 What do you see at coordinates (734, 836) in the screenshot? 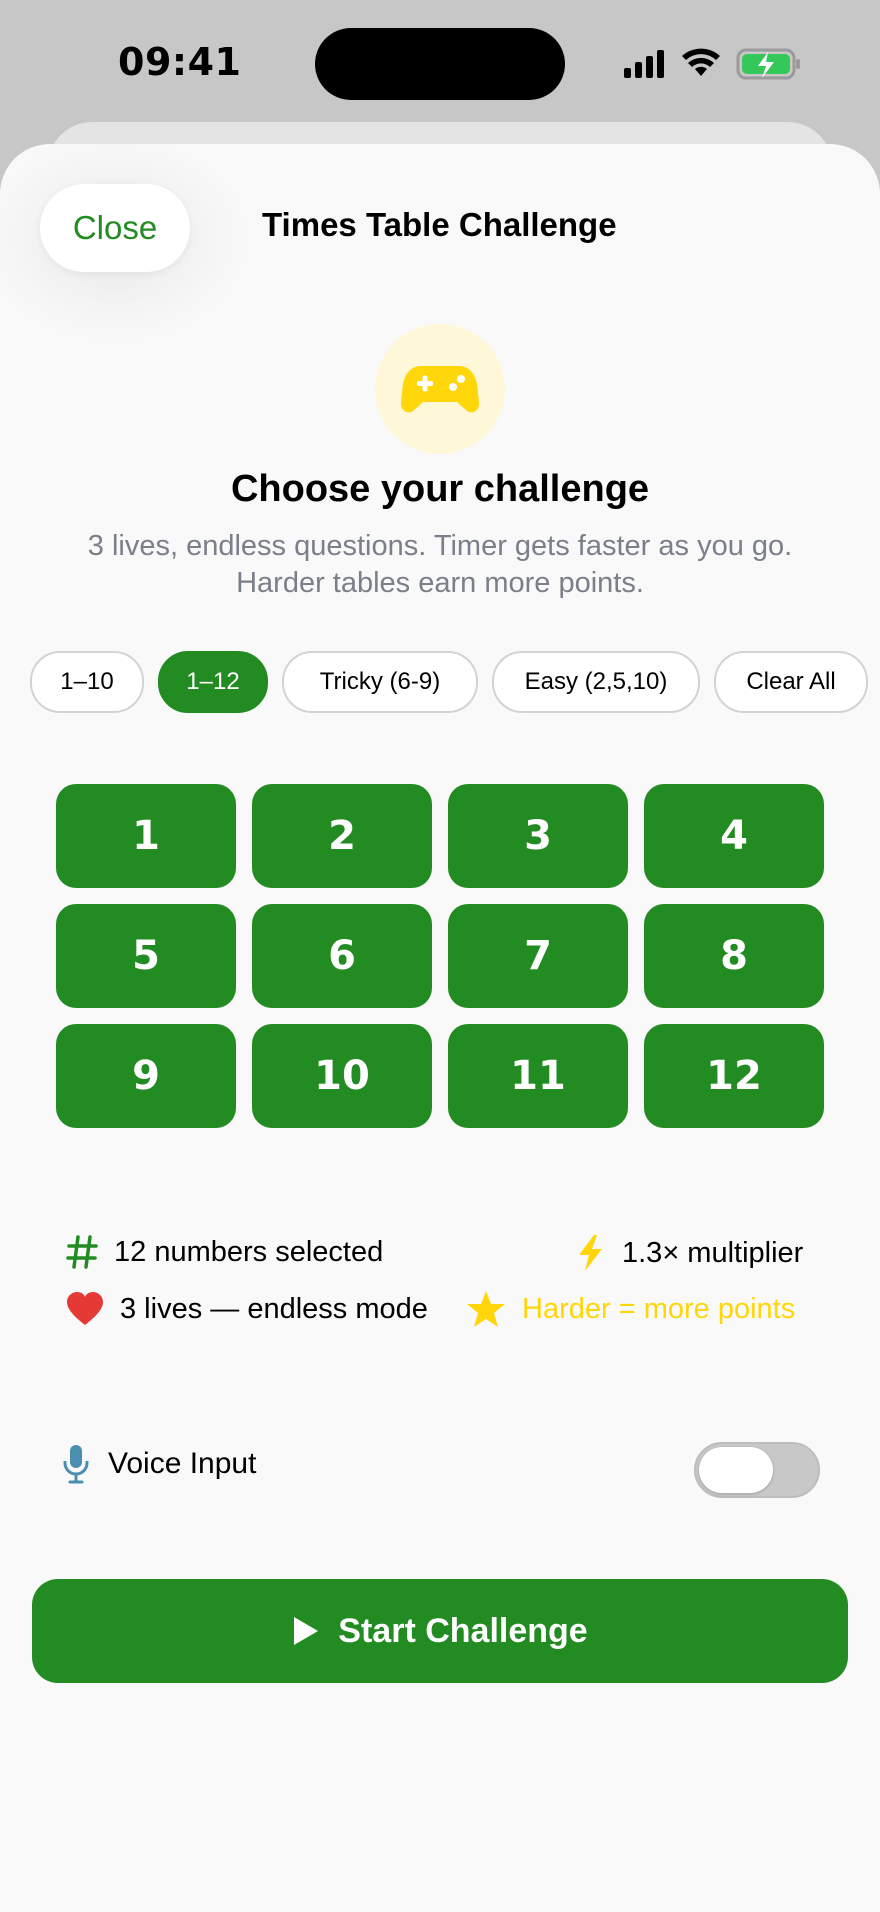
I see `number-button-4: 4` at bounding box center [734, 836].